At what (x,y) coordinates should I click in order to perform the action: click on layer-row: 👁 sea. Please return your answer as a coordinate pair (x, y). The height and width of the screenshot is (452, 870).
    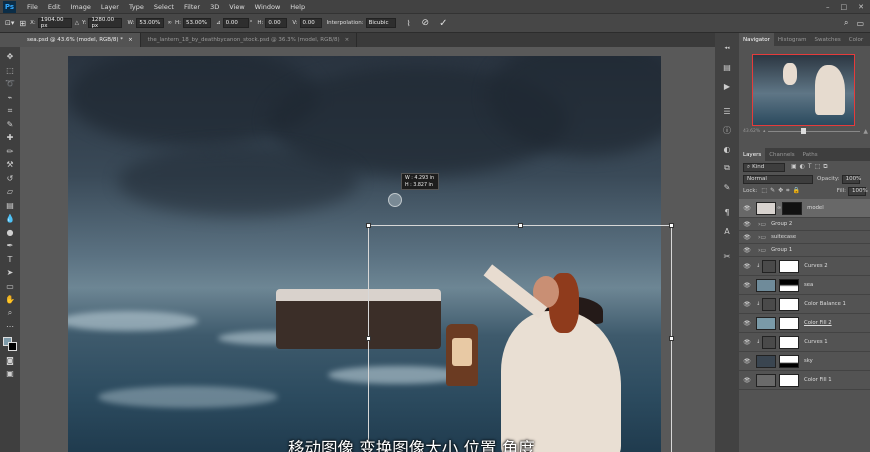
    Looking at the image, I should click on (804, 285).